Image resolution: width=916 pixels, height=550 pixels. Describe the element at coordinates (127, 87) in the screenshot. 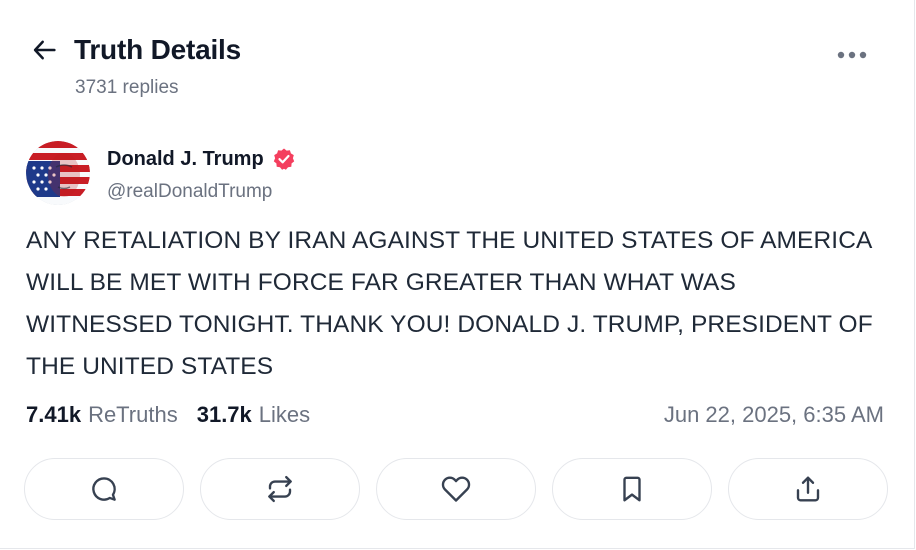

I see `reply-count: 3731 replies` at that location.